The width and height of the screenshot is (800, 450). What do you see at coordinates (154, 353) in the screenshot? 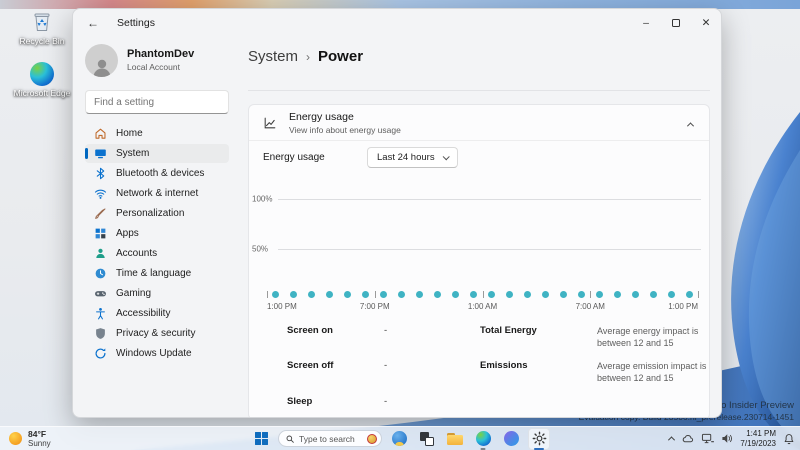
I see `sidebar-item-label: Windows Update` at bounding box center [154, 353].